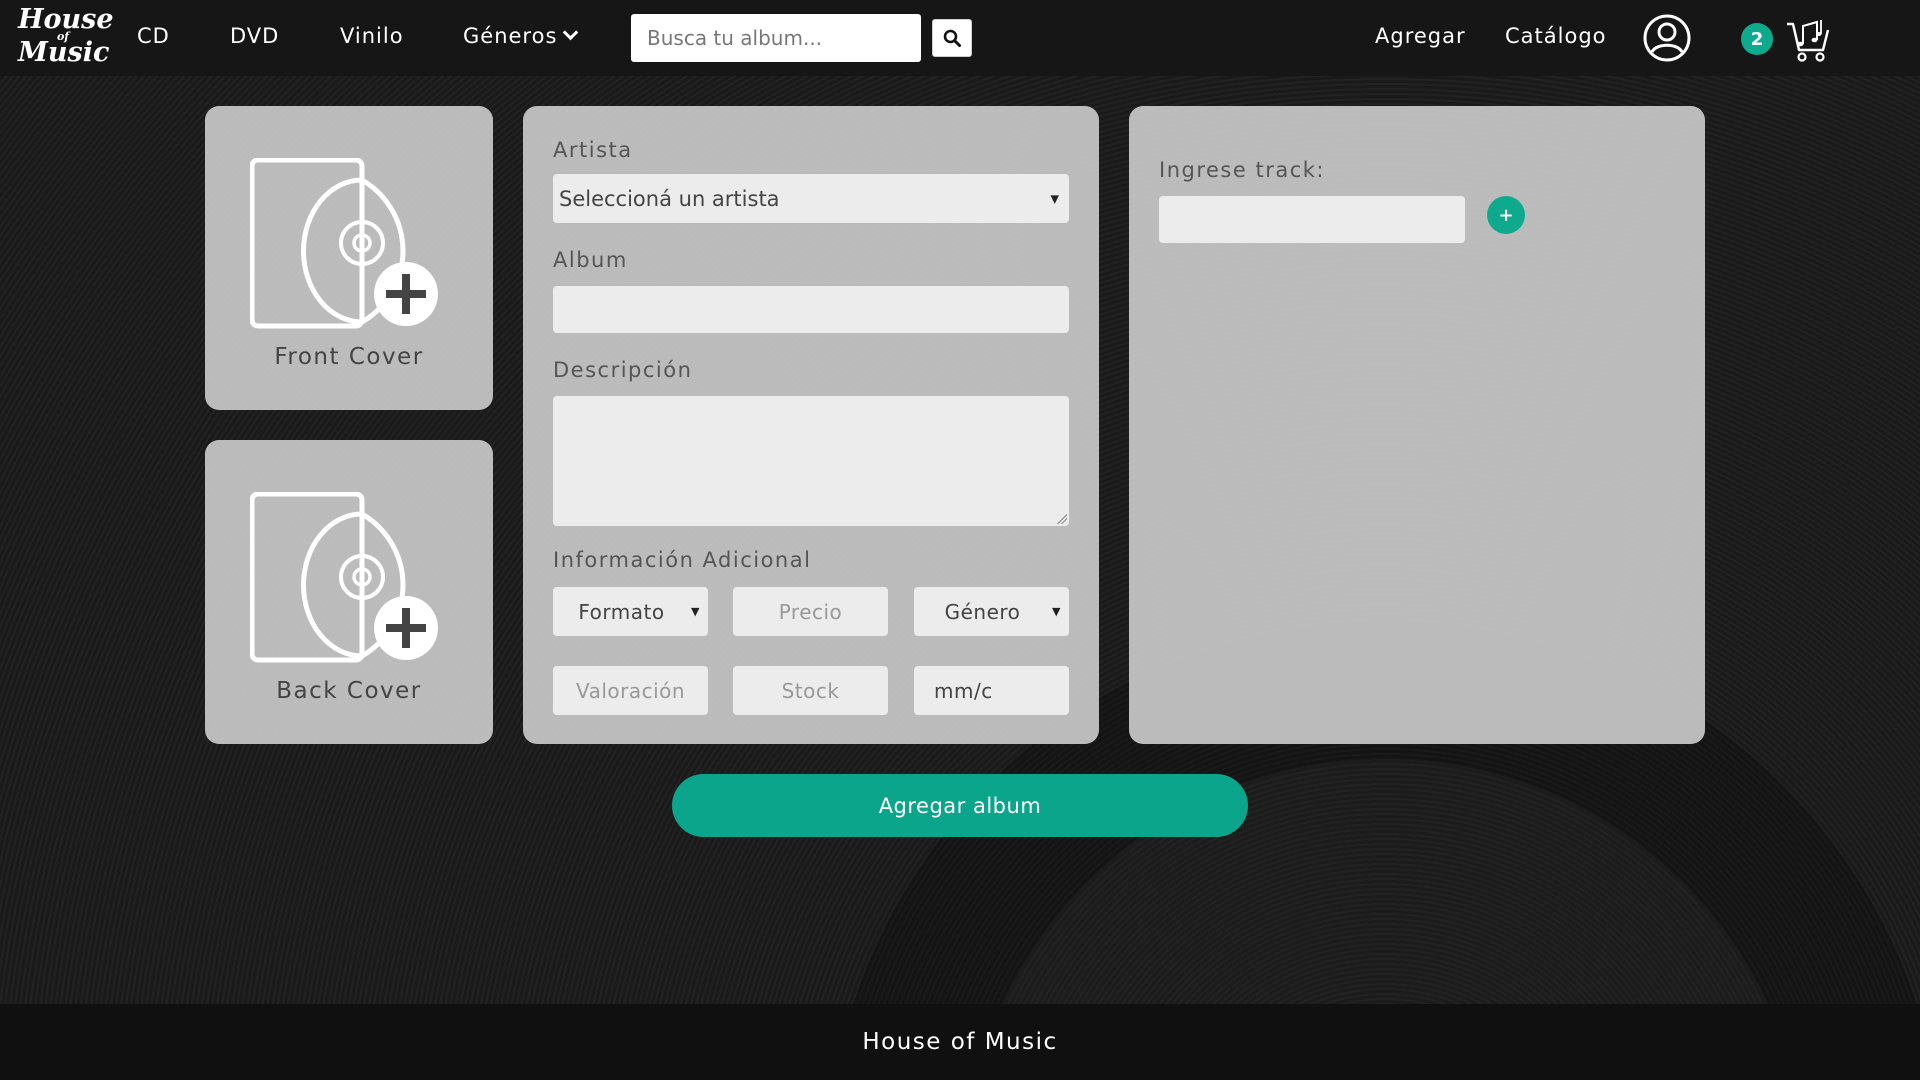  What do you see at coordinates (1506, 215) in the screenshot?
I see `add-track-button: +` at bounding box center [1506, 215].